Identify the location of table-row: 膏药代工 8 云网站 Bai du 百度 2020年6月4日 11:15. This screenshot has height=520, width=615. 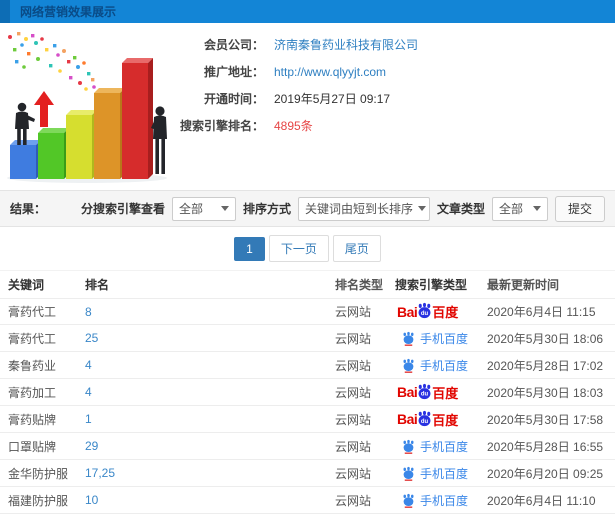
(307, 311).